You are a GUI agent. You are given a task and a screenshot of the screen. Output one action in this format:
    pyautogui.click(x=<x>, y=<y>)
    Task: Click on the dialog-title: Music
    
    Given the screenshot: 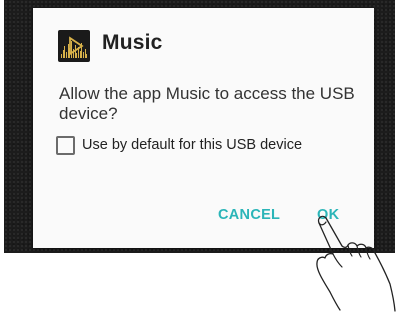 What is the action you would take?
    pyautogui.click(x=132, y=42)
    